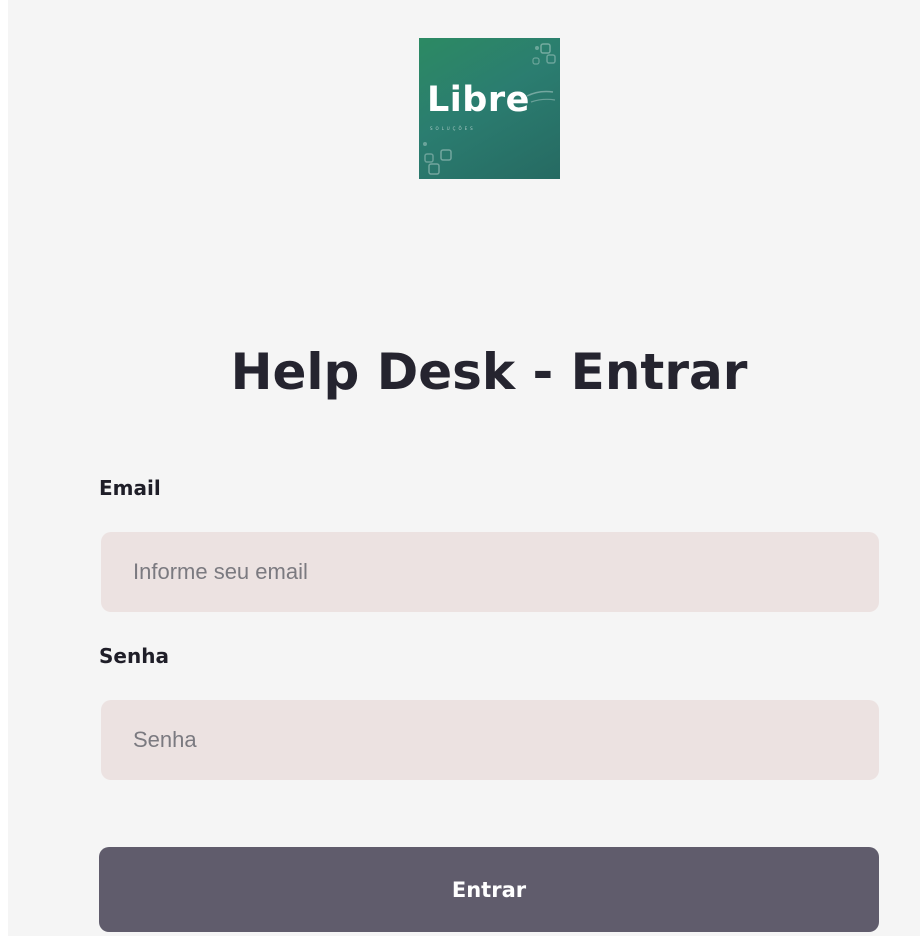 The width and height of the screenshot is (920, 936). What do you see at coordinates (130, 488) in the screenshot?
I see `email-label: Email` at bounding box center [130, 488].